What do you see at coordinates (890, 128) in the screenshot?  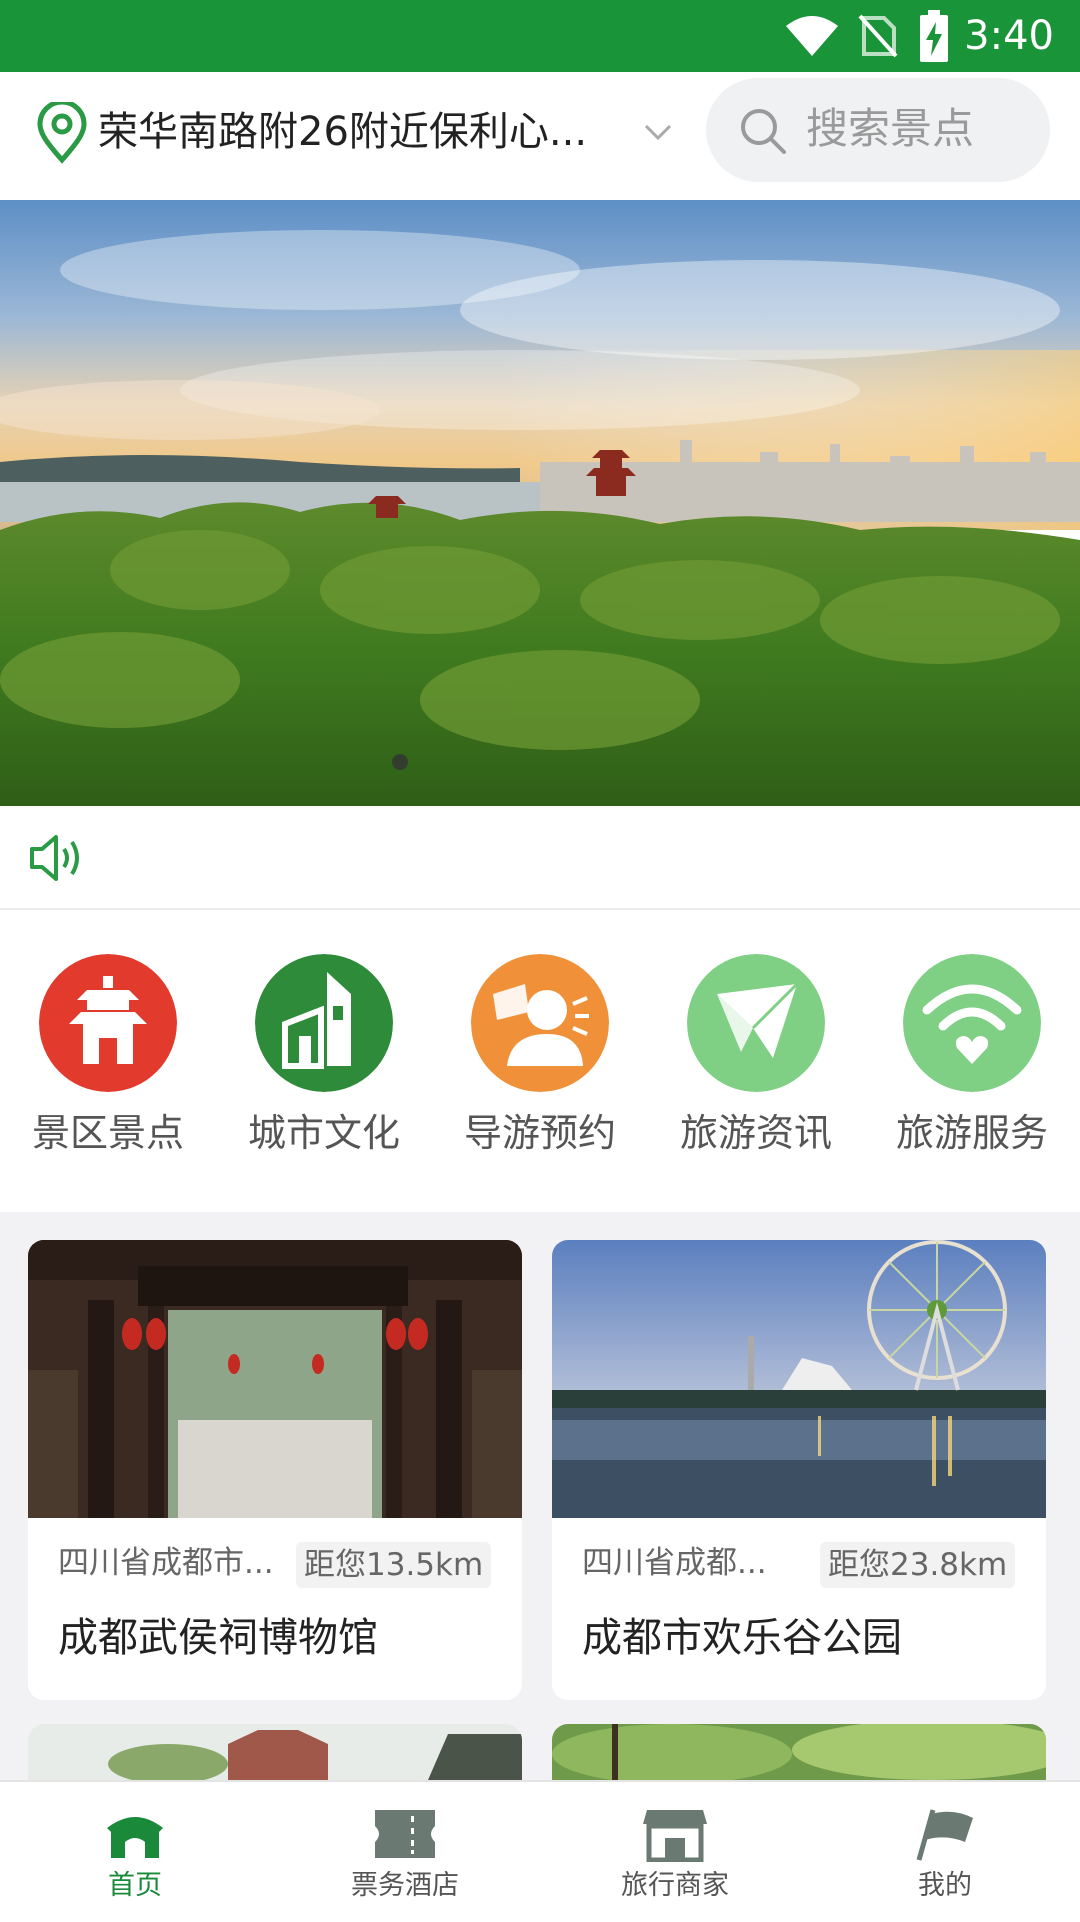 I see `search-placeholder: 搜索景点` at bounding box center [890, 128].